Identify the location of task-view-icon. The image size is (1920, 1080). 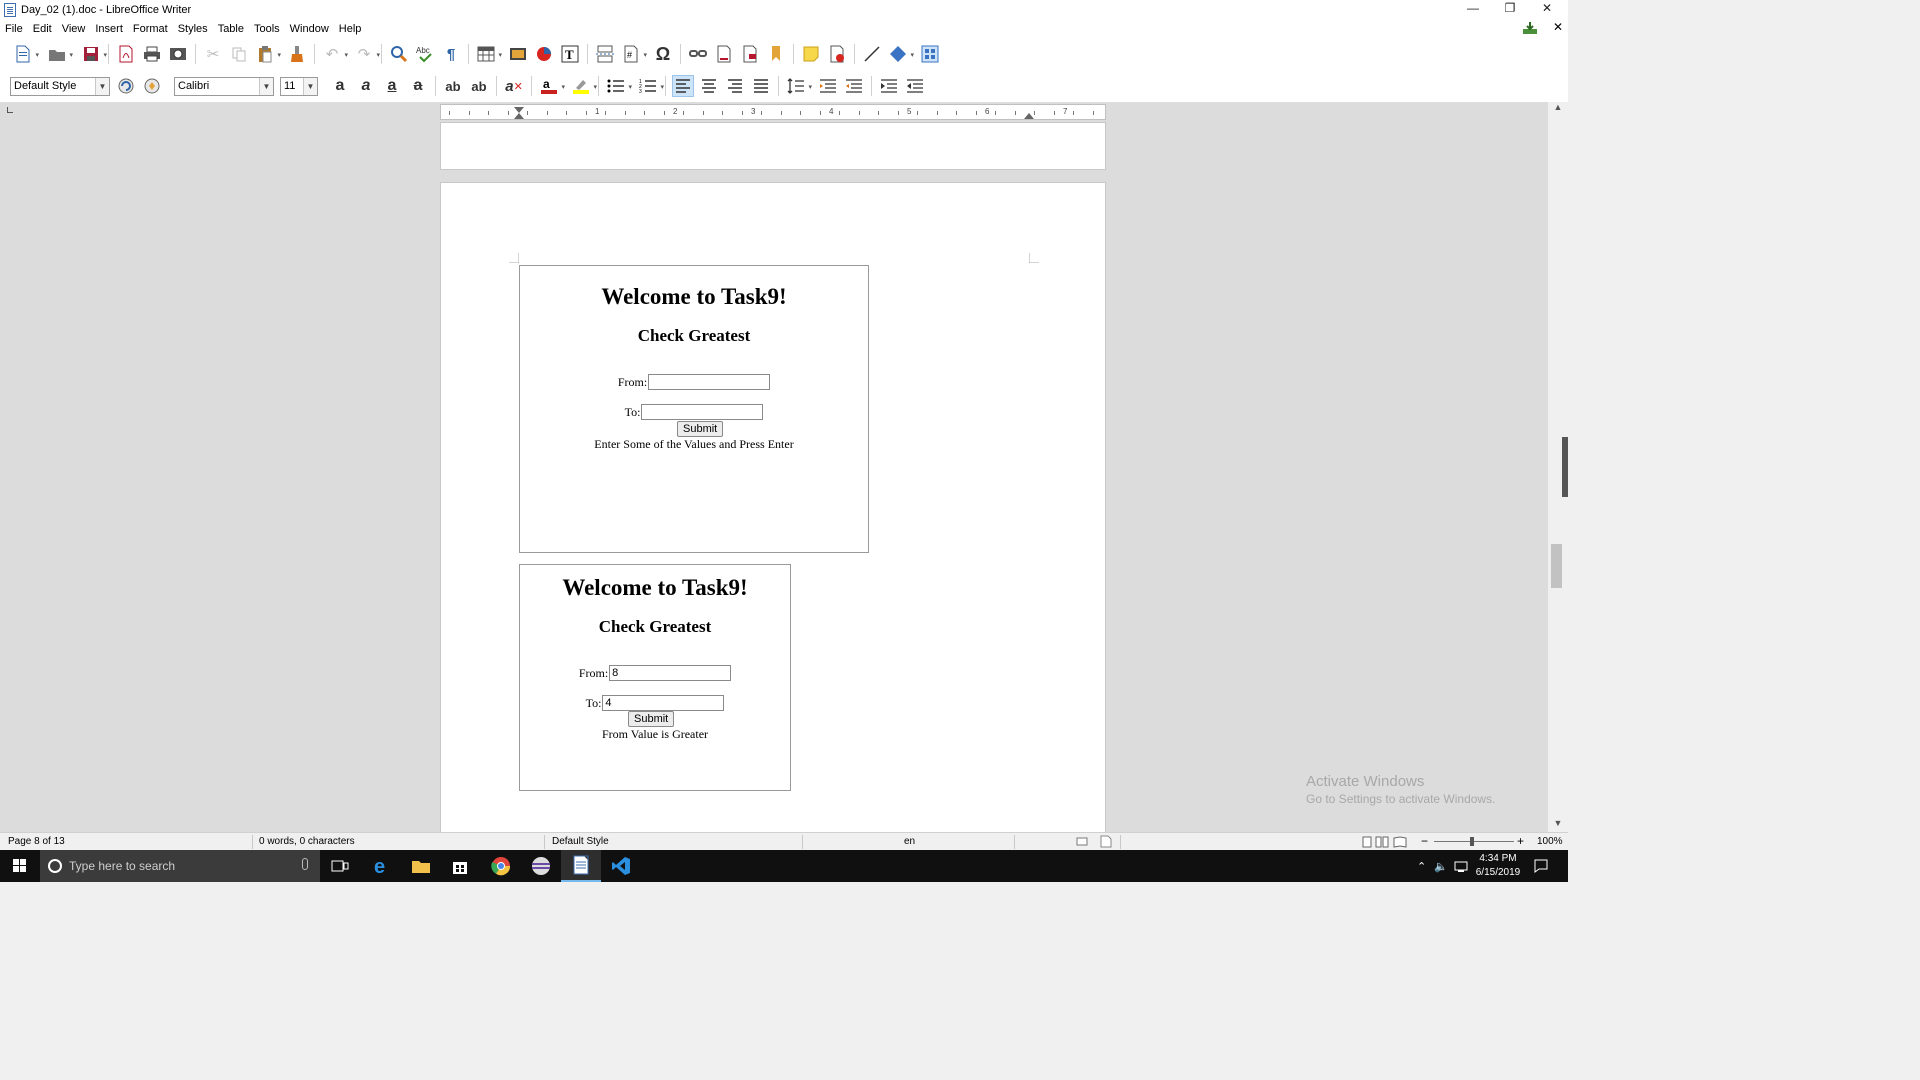
(340, 866).